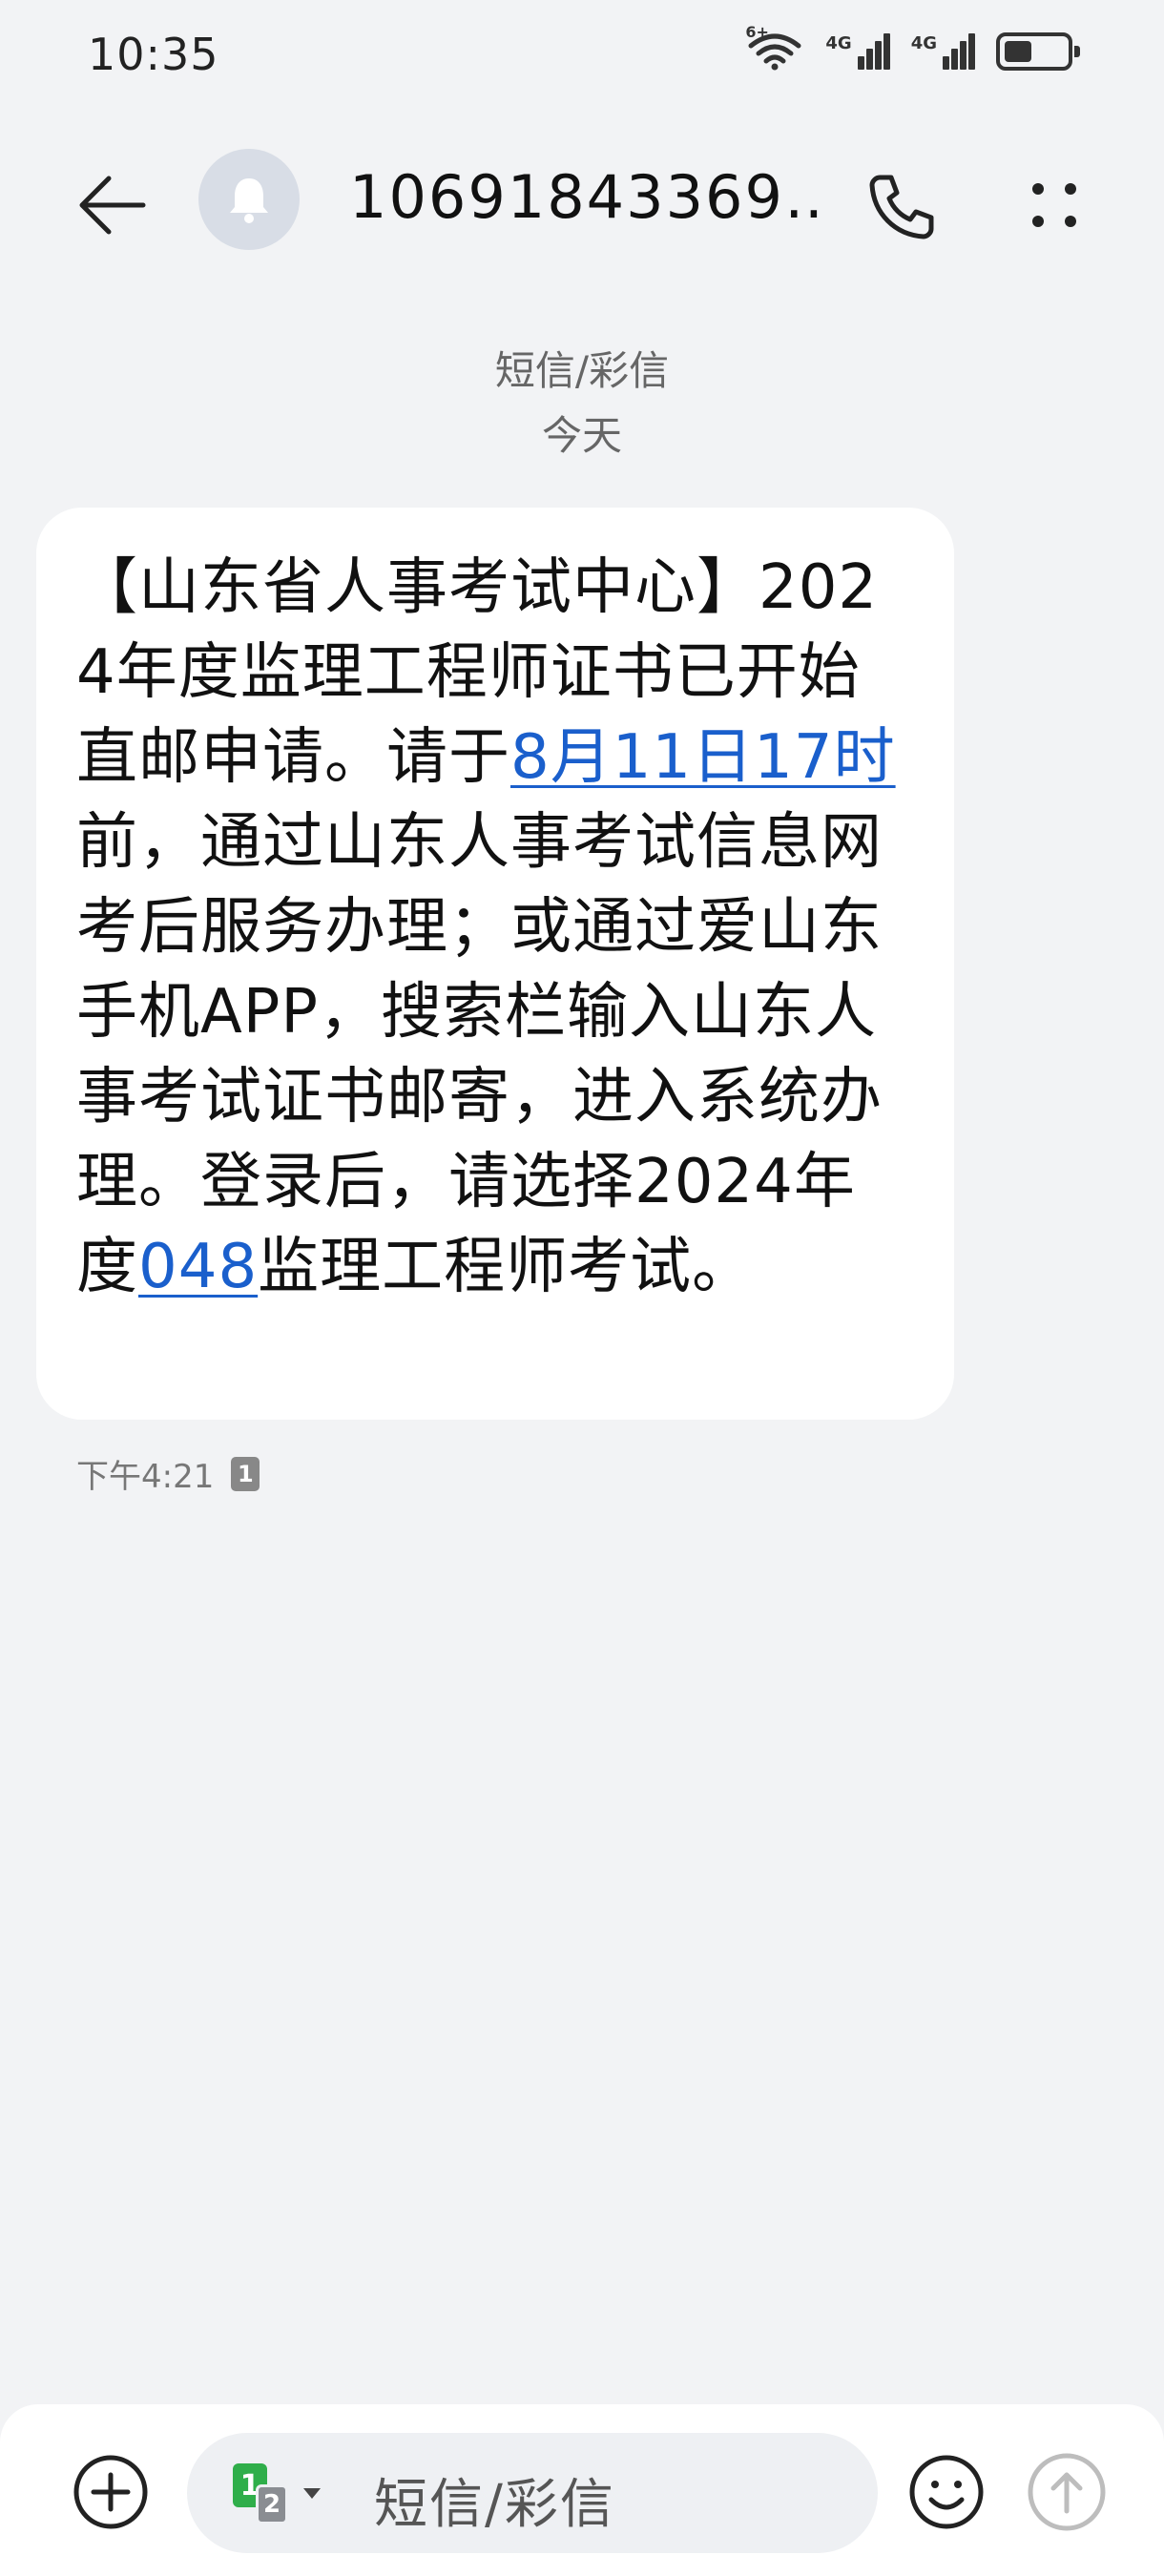  What do you see at coordinates (506, 1267) in the screenshot?
I see `message-text-part-3: 监理工程师考试。` at bounding box center [506, 1267].